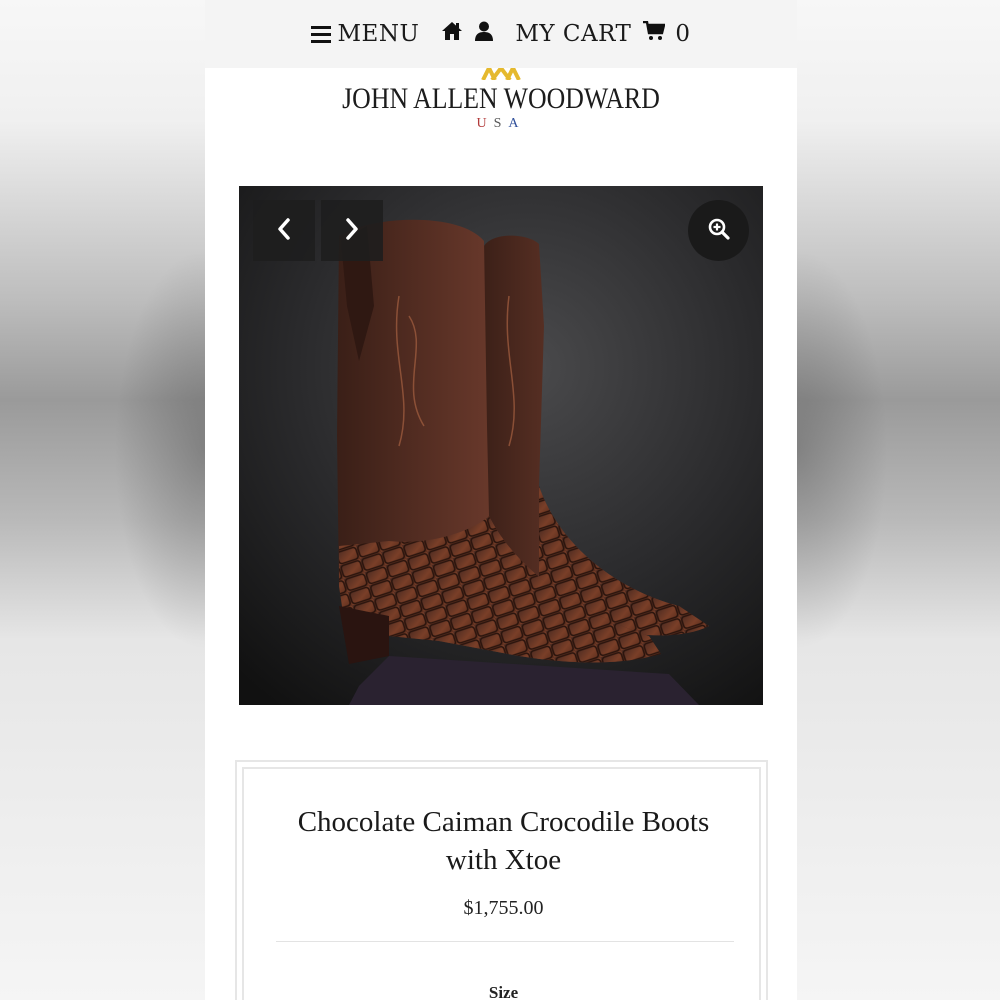 Image resolution: width=1000 pixels, height=1000 pixels. What do you see at coordinates (517, 123) in the screenshot?
I see `tagline-a: A` at bounding box center [517, 123].